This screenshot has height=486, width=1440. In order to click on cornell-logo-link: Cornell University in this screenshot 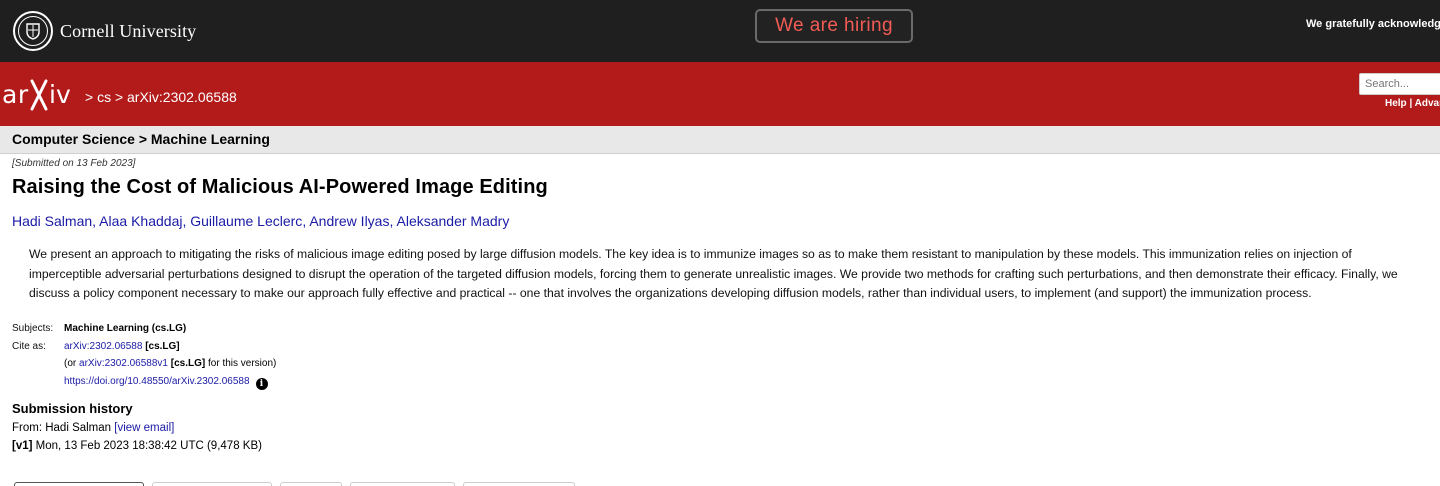, I will do `click(104, 31)`.